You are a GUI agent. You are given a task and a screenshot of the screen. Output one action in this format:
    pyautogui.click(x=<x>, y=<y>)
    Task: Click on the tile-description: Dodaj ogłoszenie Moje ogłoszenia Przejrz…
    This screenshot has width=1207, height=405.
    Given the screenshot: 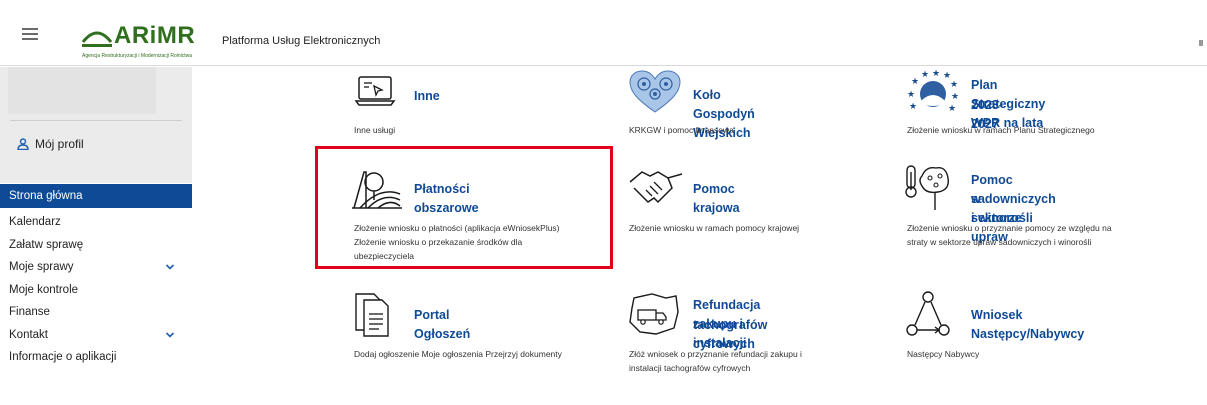 What is the action you would take?
    pyautogui.click(x=458, y=354)
    